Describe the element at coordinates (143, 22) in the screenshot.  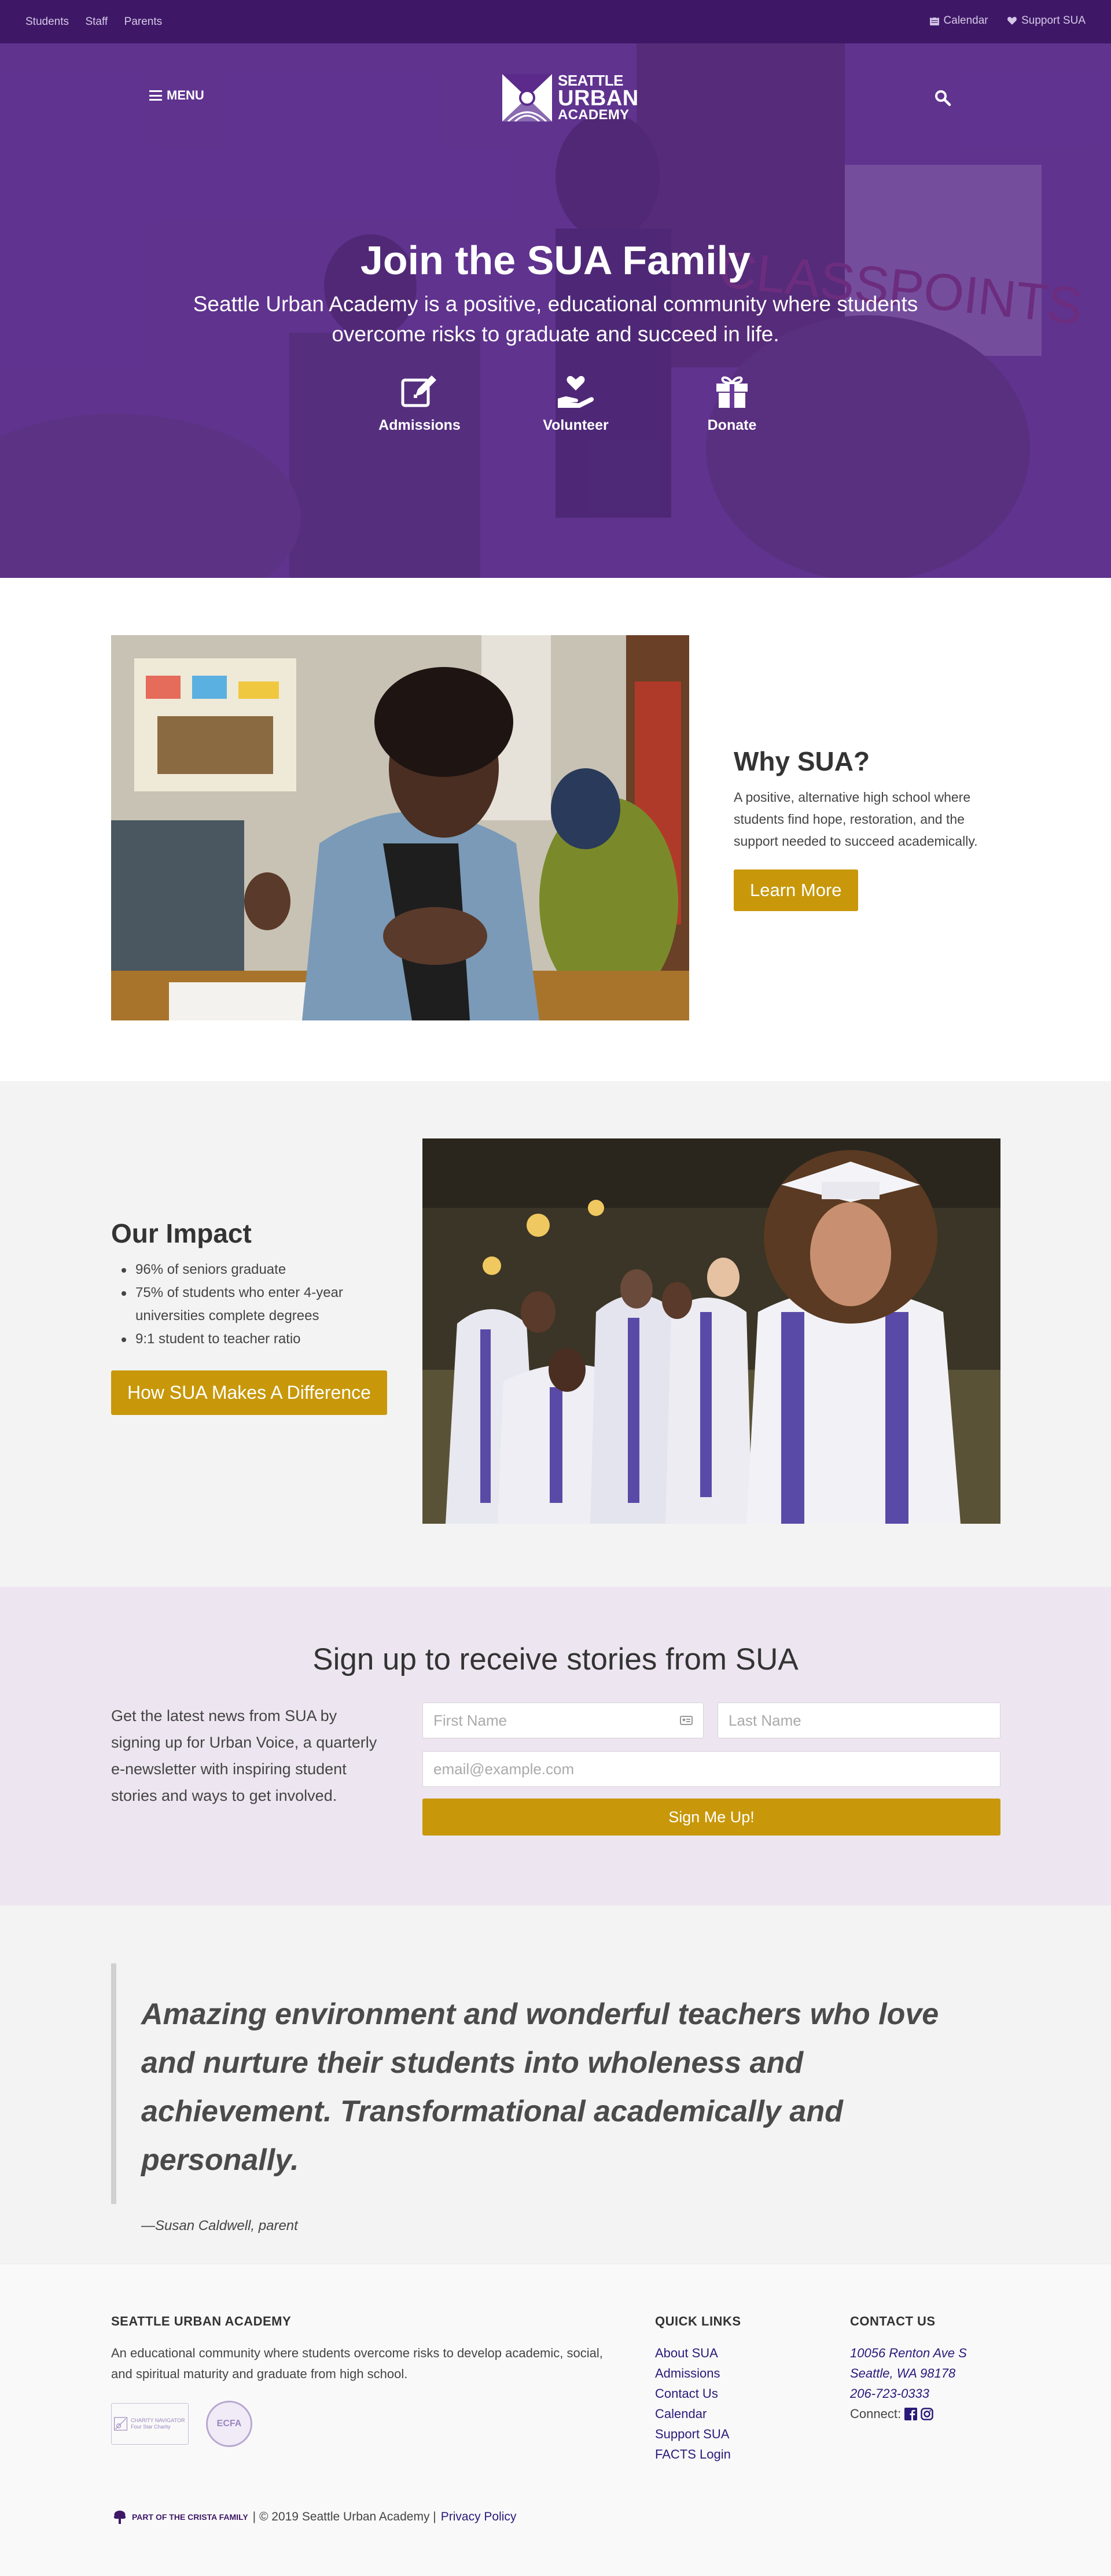
I see `link-parents: Parents` at that location.